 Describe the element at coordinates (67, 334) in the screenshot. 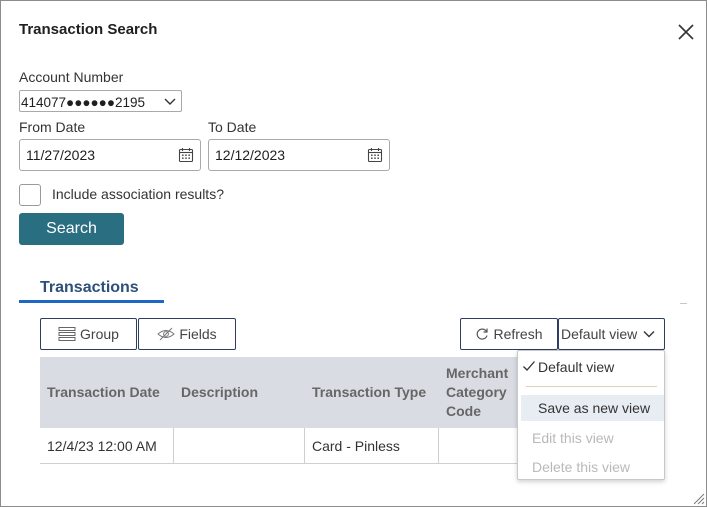

I see `group-icon` at that location.